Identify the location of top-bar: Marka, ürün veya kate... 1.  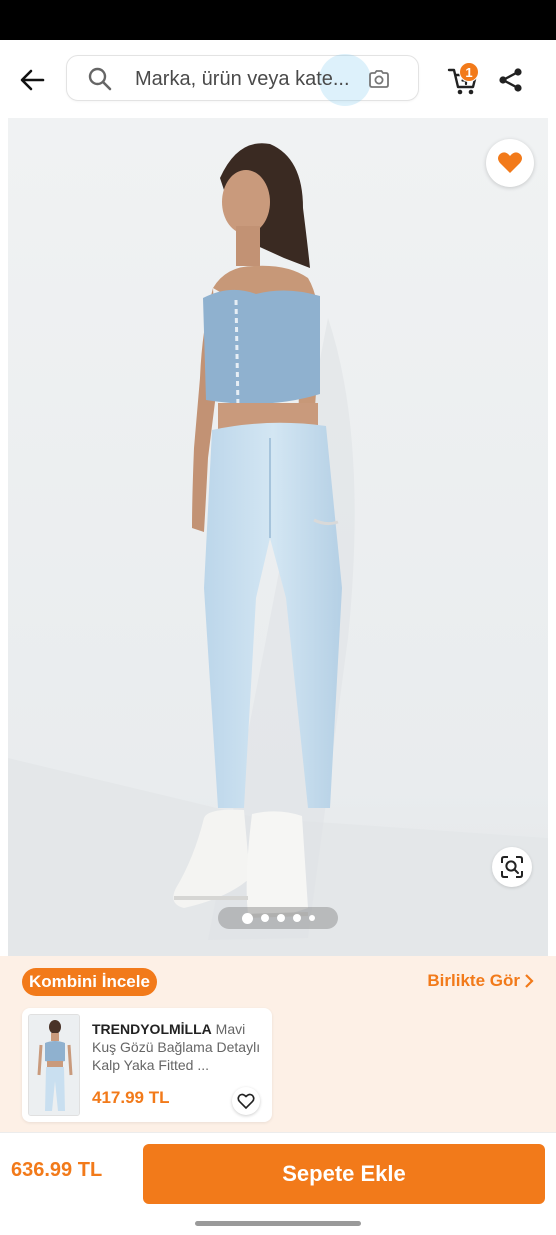
(278, 79).